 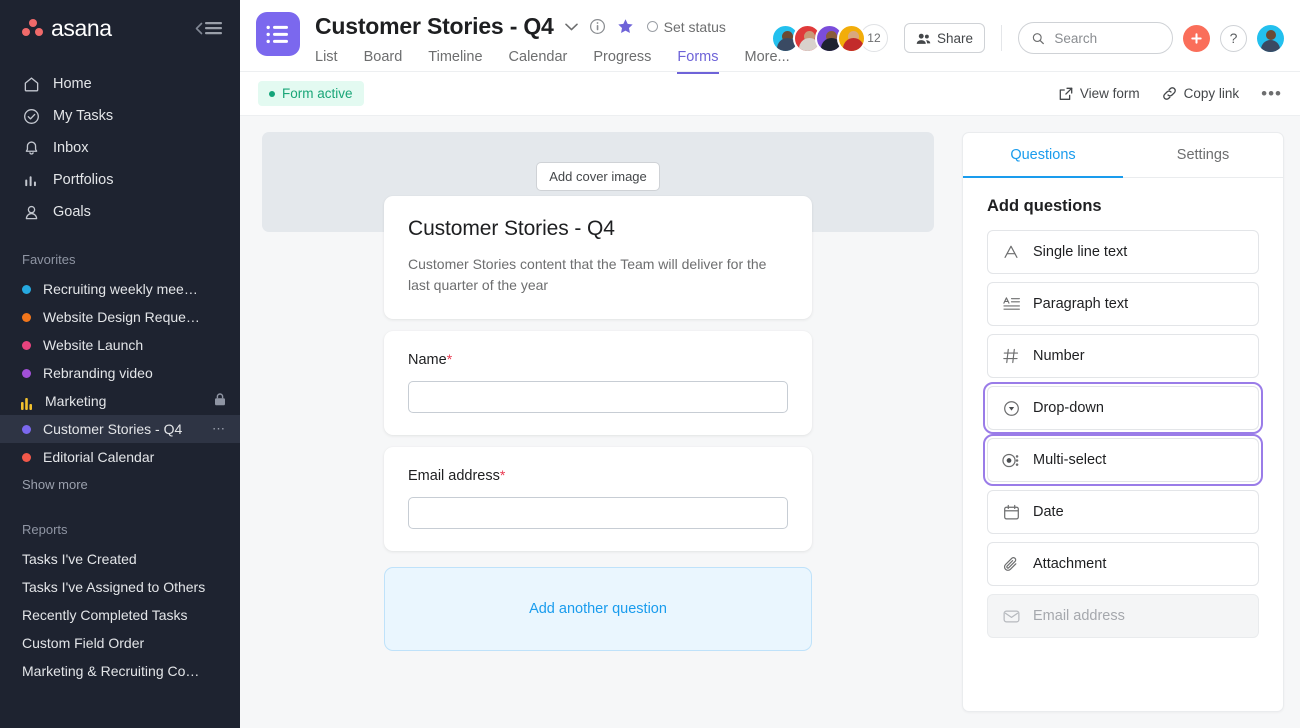 I want to click on add-another-question-button: Add another question, so click(x=598, y=609).